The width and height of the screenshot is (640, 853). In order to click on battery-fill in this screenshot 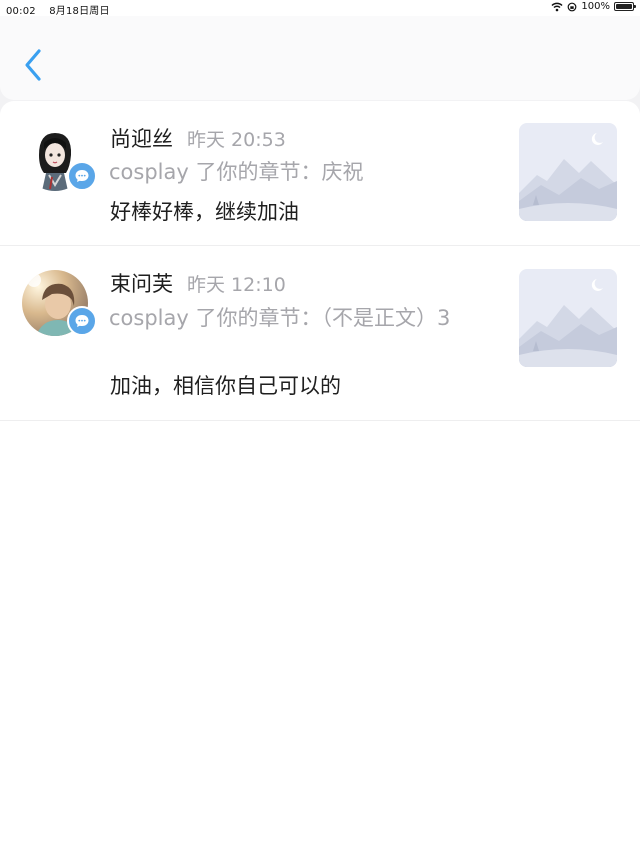, I will do `click(624, 6)`.